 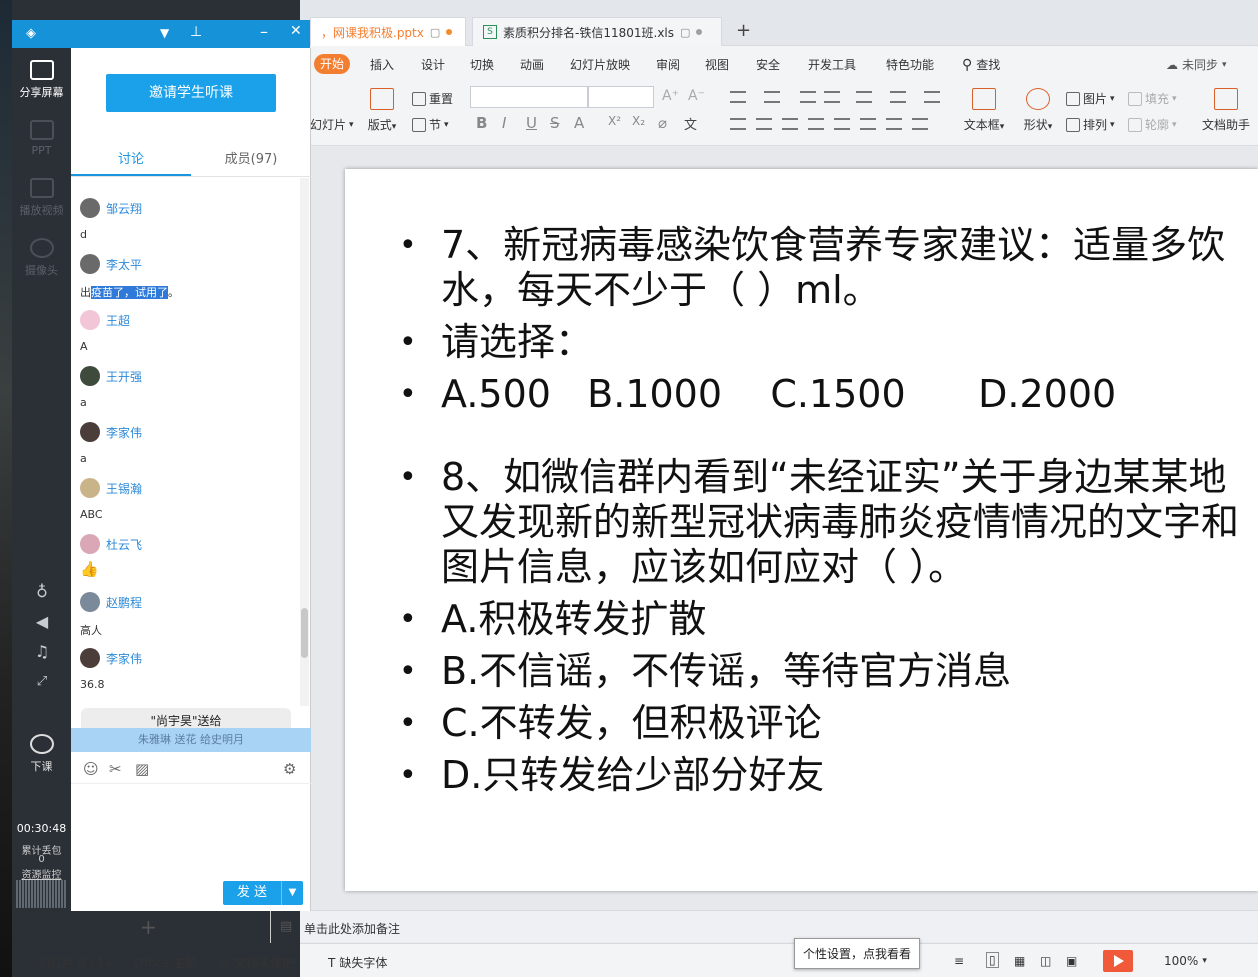 I want to click on sender-name: 邹云翔, so click(x=124, y=208).